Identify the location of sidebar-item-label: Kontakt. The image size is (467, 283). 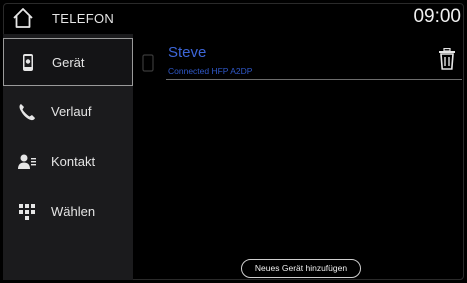
(73, 161).